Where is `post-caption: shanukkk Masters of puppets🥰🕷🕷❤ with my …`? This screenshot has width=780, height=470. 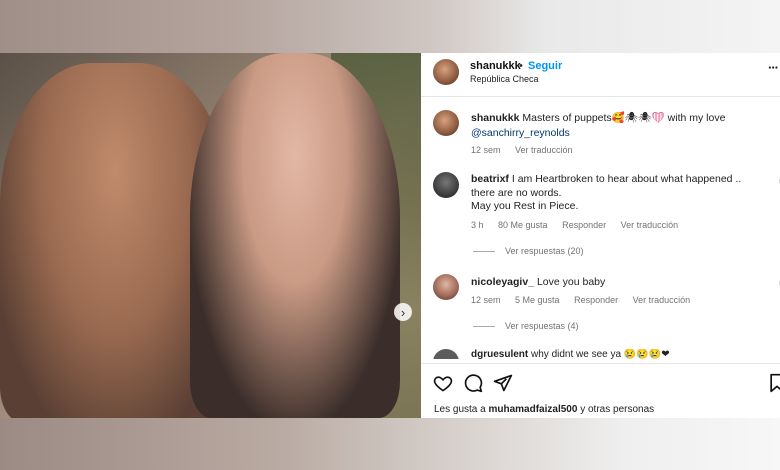 post-caption: shanukkk Masters of puppets🥰🕷🕷❤ with my … is located at coordinates (616, 126).